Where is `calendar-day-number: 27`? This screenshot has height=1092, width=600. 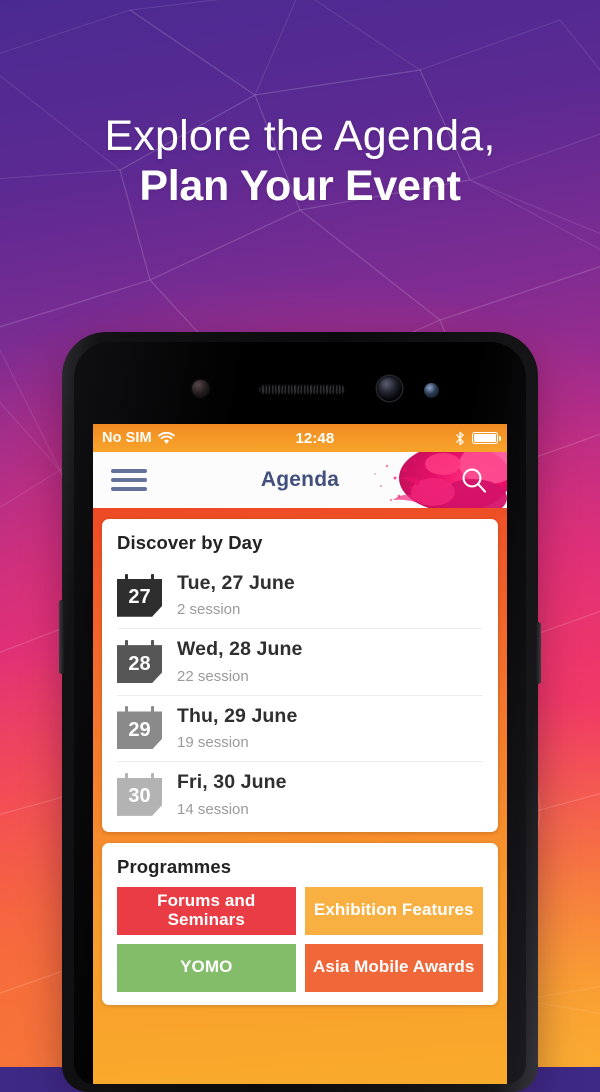
calendar-day-number: 27 is located at coordinates (139, 597).